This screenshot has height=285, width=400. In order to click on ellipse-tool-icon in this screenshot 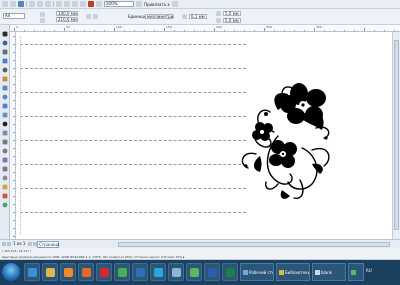, I will do `click(5, 97)`.